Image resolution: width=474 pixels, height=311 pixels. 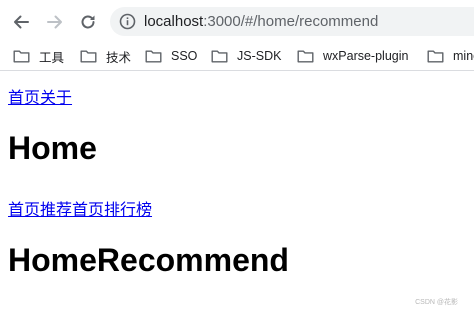 What do you see at coordinates (450, 56) in the screenshot?
I see `bookmark-folder-mine: mine` at bounding box center [450, 56].